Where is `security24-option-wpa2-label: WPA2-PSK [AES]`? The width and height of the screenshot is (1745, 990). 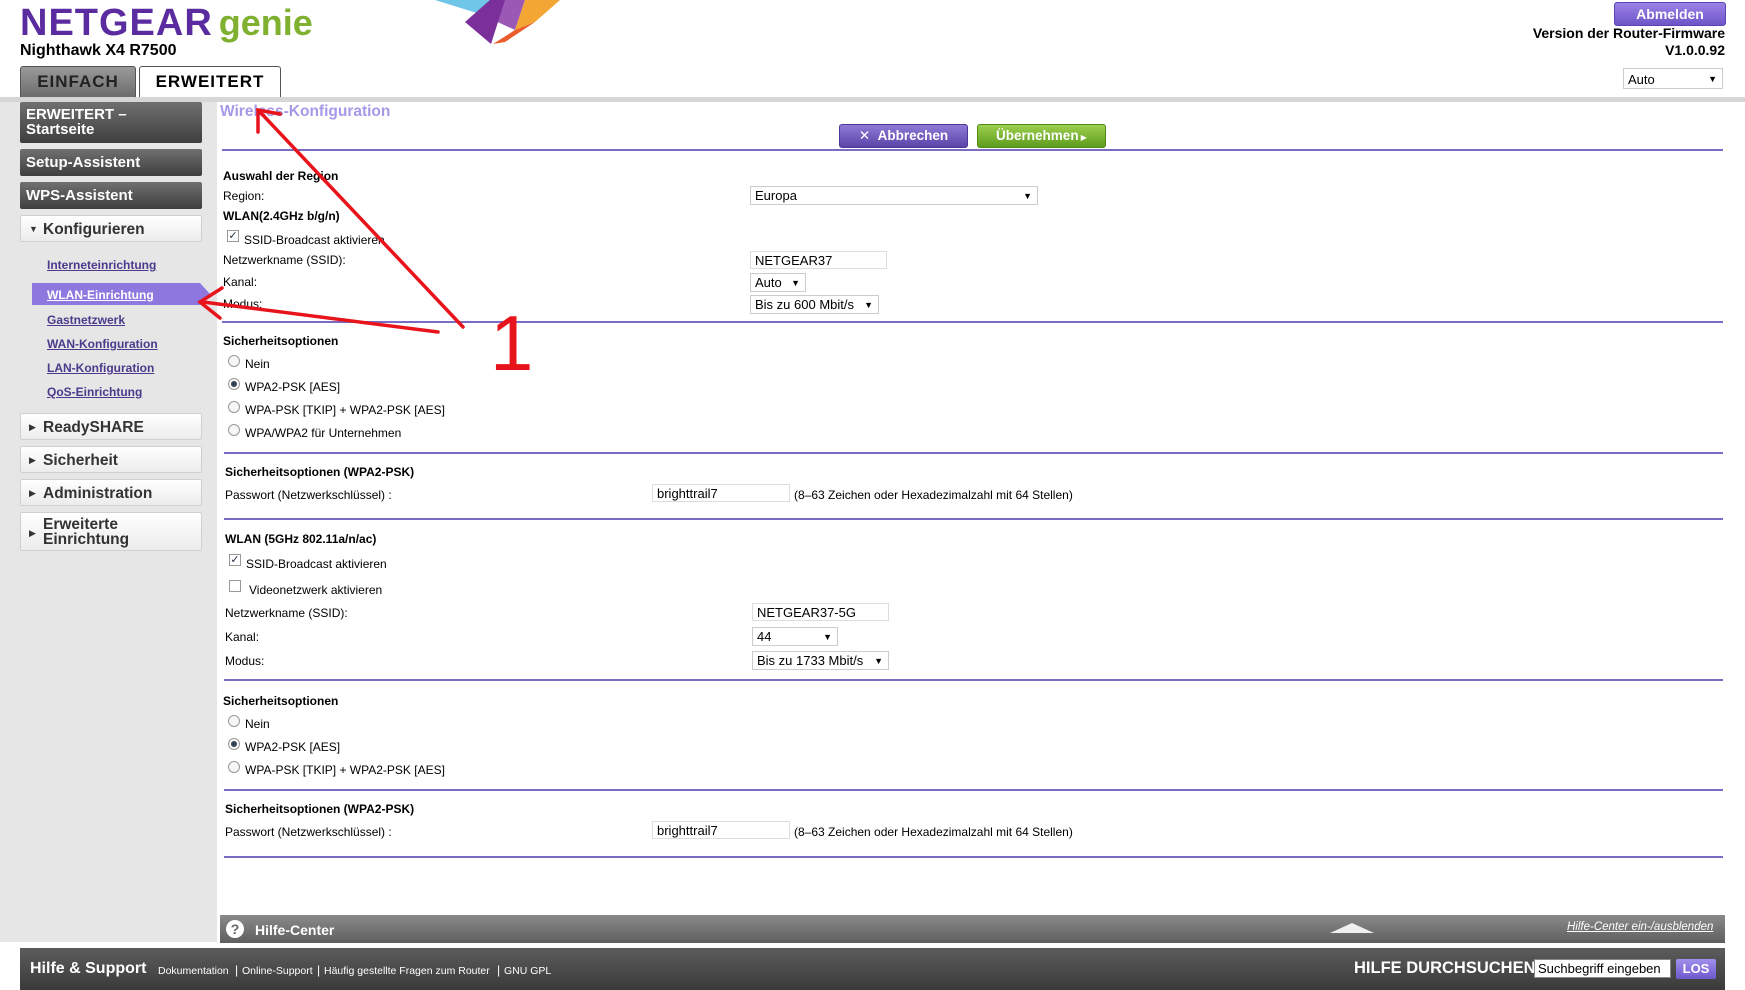
security24-option-wpa2-label: WPA2-PSK [AES] is located at coordinates (293, 387).